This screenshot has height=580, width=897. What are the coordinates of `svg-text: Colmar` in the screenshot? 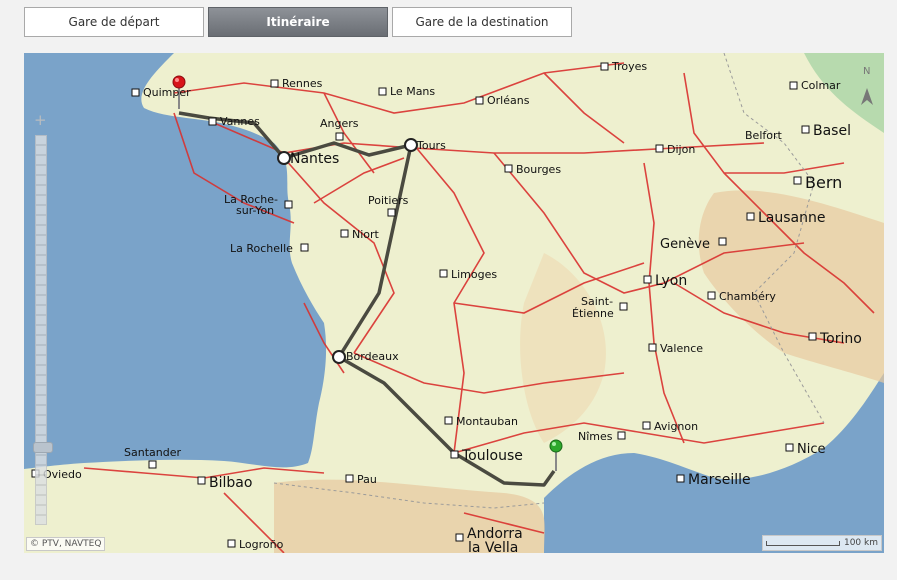 It's located at (821, 85).